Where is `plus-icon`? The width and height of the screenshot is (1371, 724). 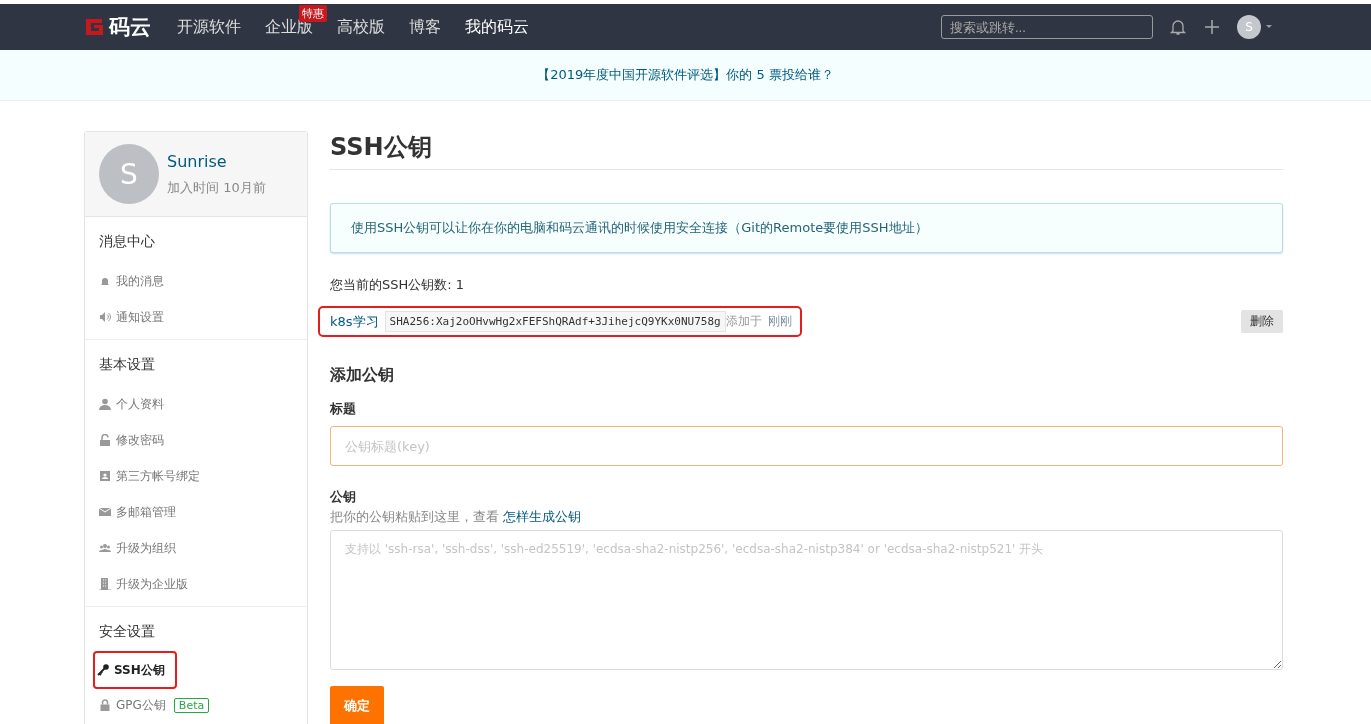
plus-icon is located at coordinates (1212, 27).